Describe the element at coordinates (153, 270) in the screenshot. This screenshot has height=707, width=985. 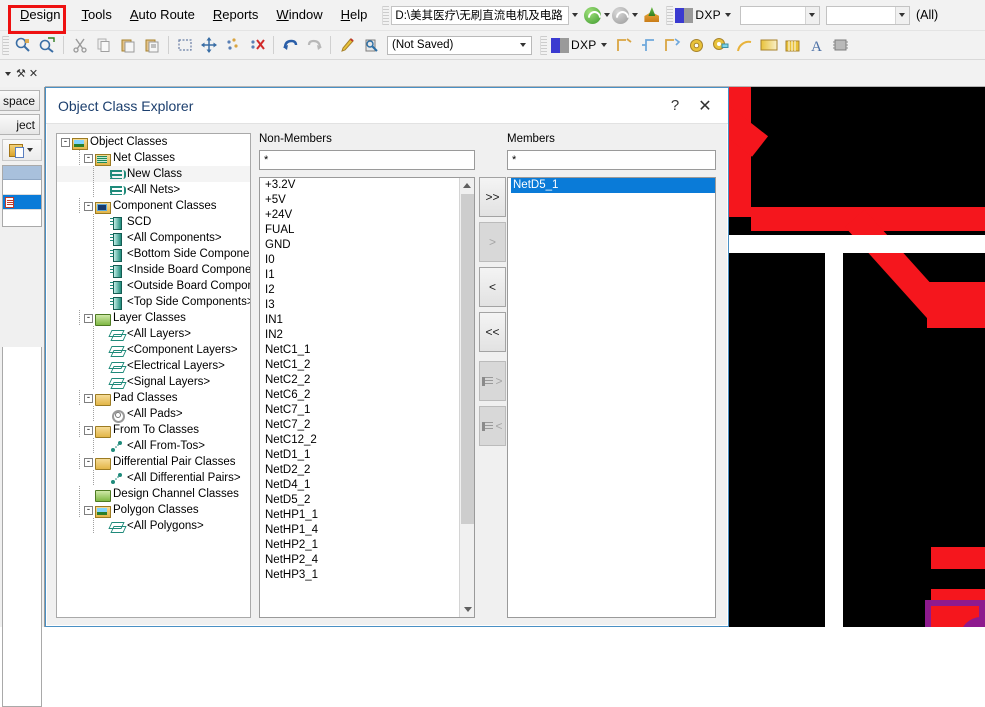
I see `tree-node: <Inside Board Components>` at that location.